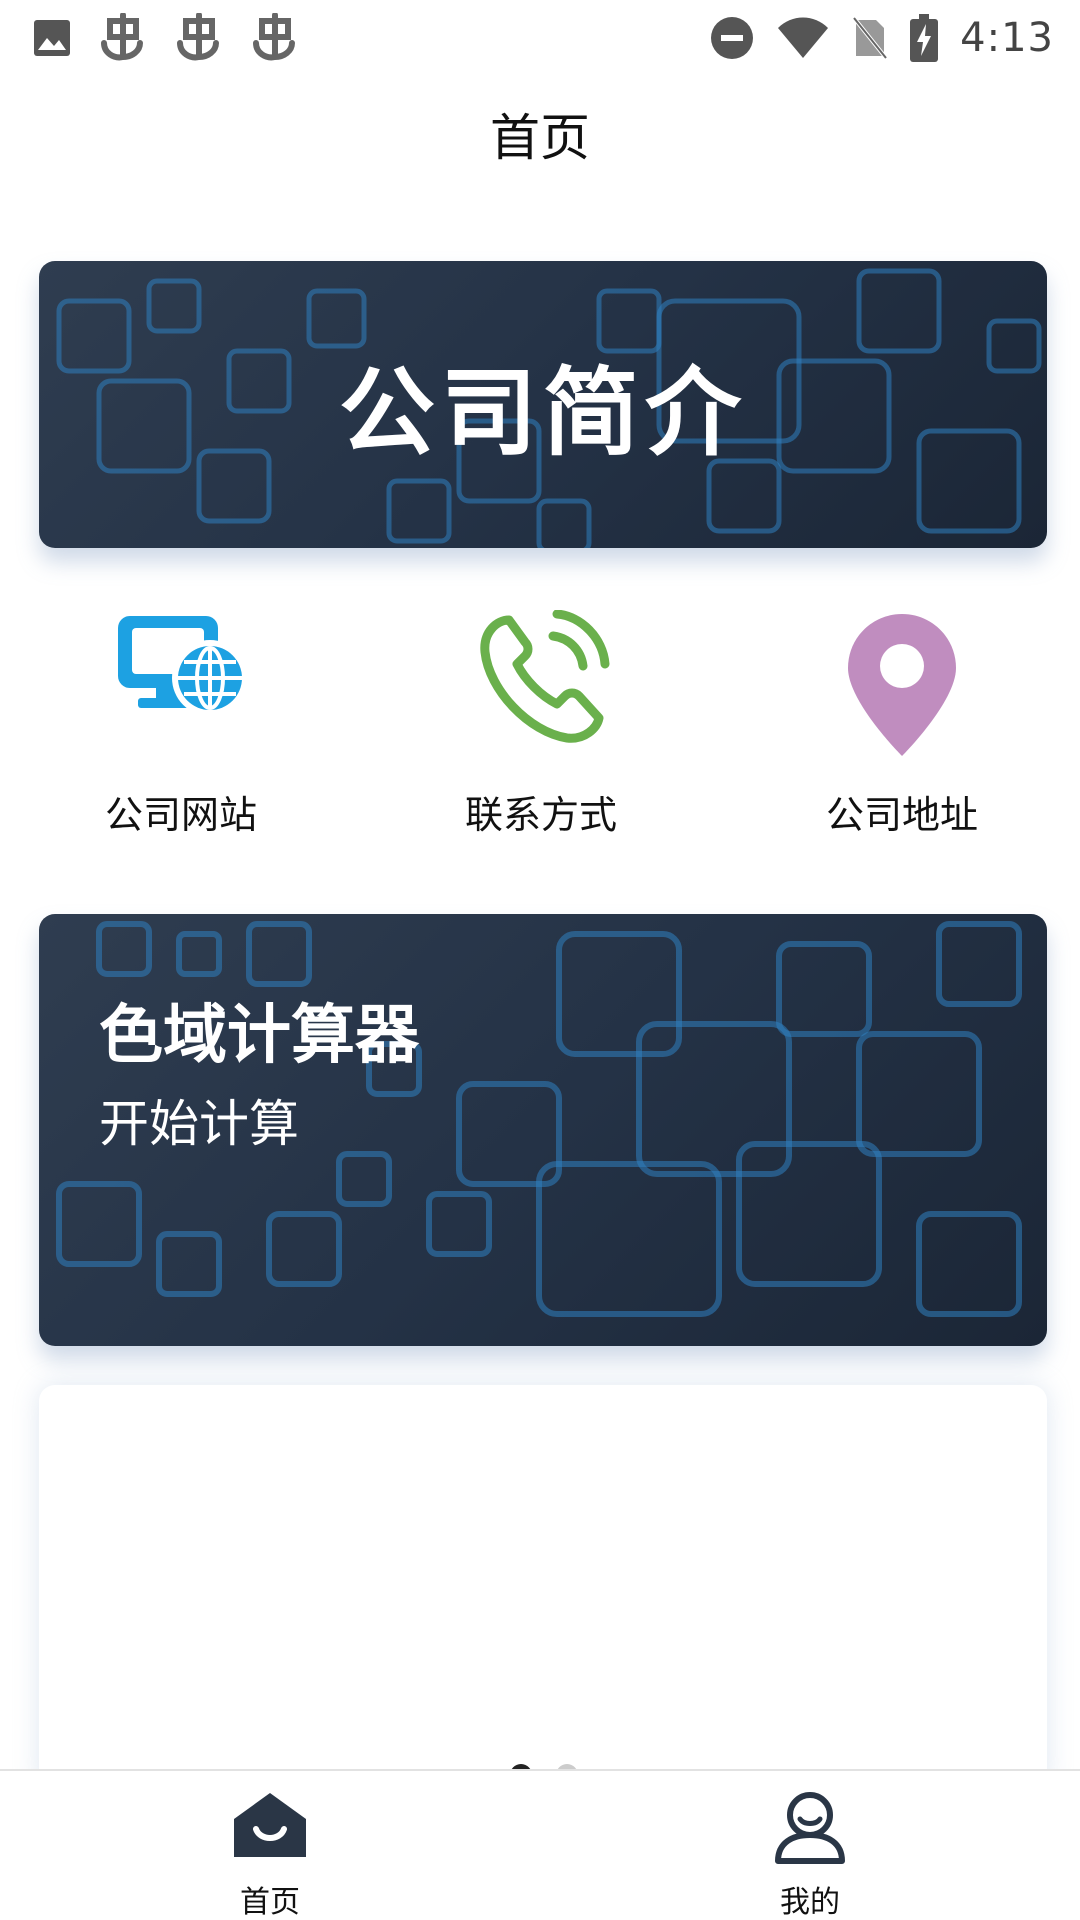  I want to click on wifi-icon, so click(803, 37).